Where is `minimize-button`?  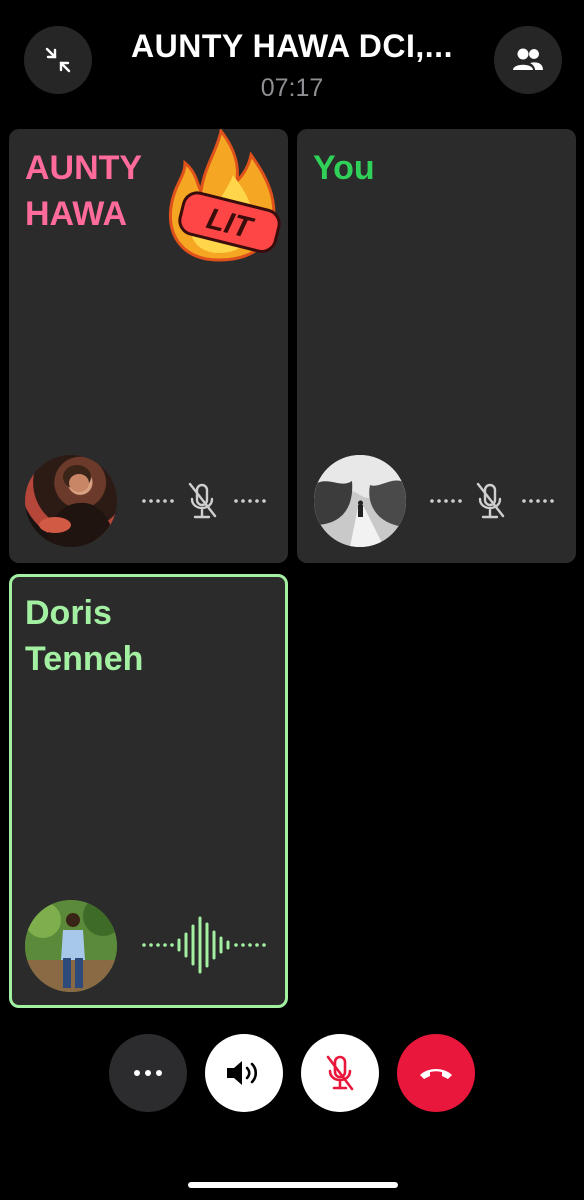
minimize-button is located at coordinates (58, 60).